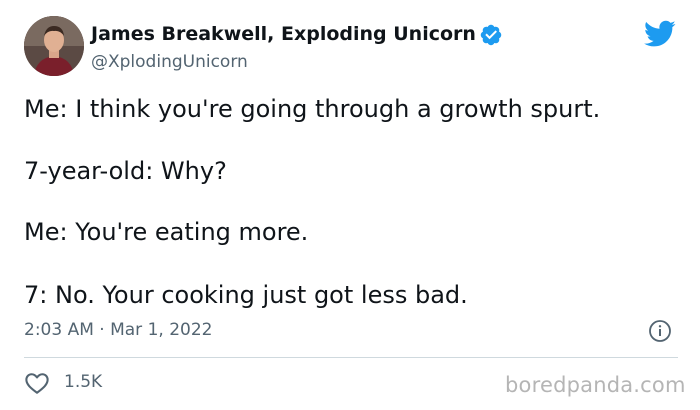 The width and height of the screenshot is (700, 410). Describe the element at coordinates (351, 357) in the screenshot. I see `divider` at that location.